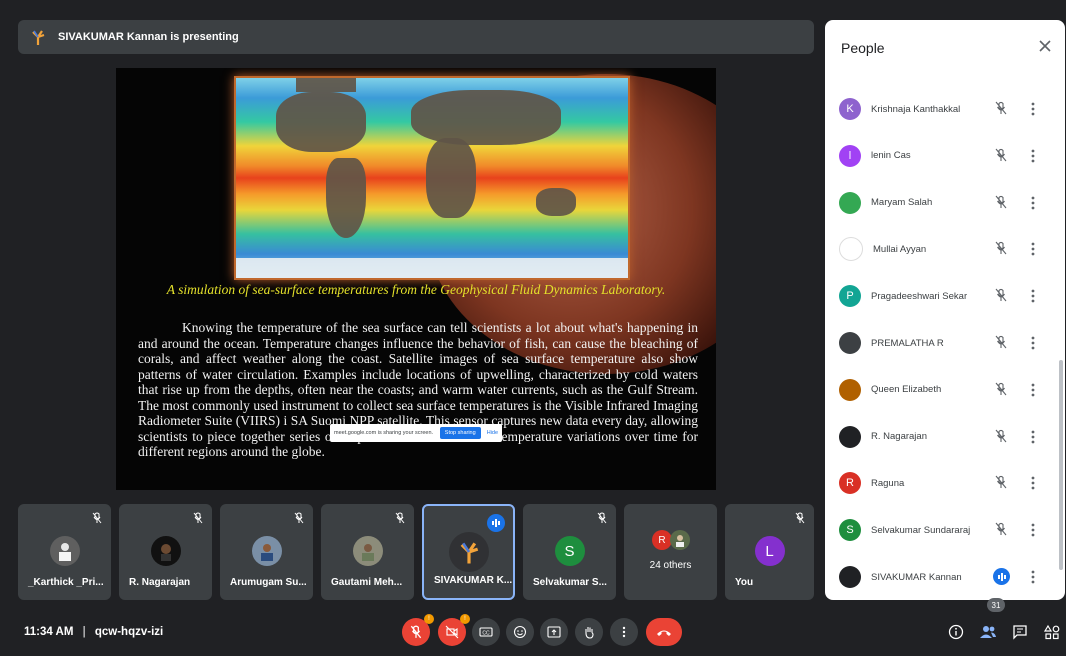 The height and width of the screenshot is (656, 1066). I want to click on info-icon, so click(956, 632).